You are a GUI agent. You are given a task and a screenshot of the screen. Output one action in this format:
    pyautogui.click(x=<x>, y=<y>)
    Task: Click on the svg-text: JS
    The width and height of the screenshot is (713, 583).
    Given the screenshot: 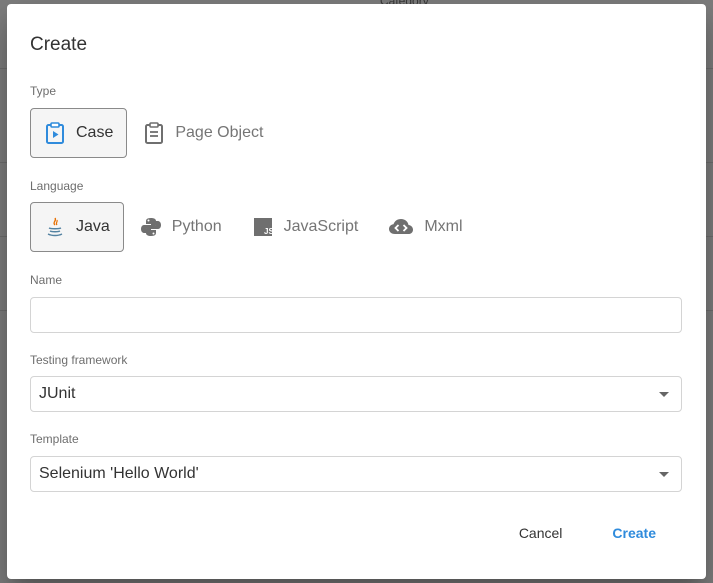 What is the action you would take?
    pyautogui.click(x=268, y=231)
    